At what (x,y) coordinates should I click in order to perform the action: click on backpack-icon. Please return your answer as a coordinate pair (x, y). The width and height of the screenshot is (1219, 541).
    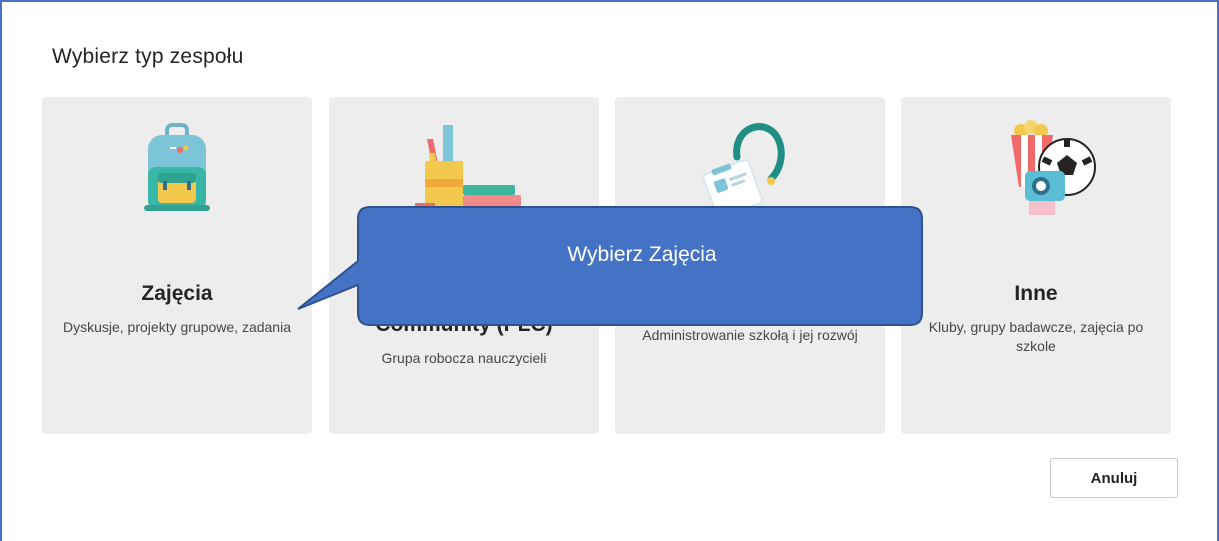
    Looking at the image, I should click on (177, 174).